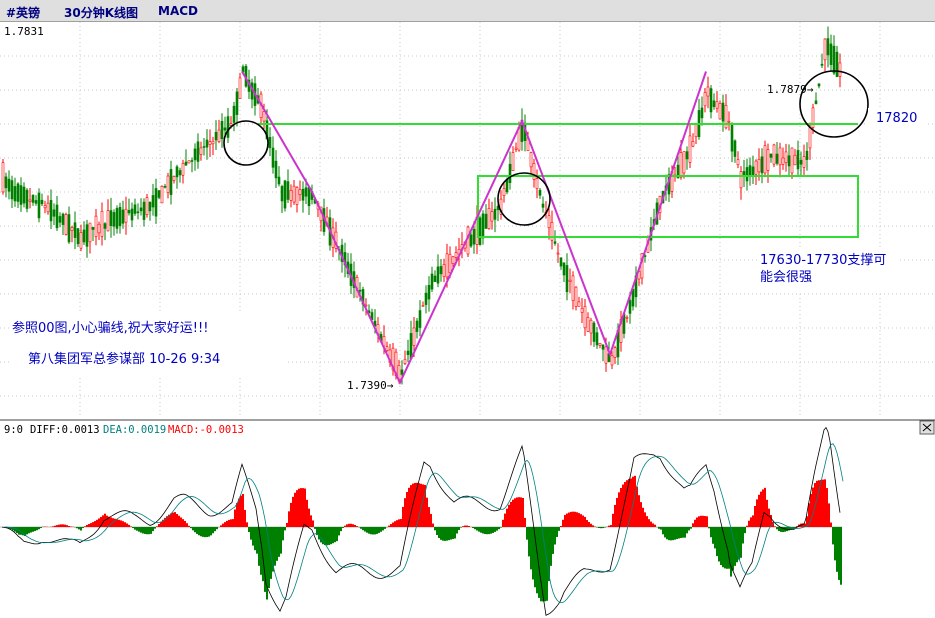 Image resolution: width=935 pixels, height=618 pixels. What do you see at coordinates (927, 427) in the screenshot?
I see `macd-close-button` at bounding box center [927, 427].